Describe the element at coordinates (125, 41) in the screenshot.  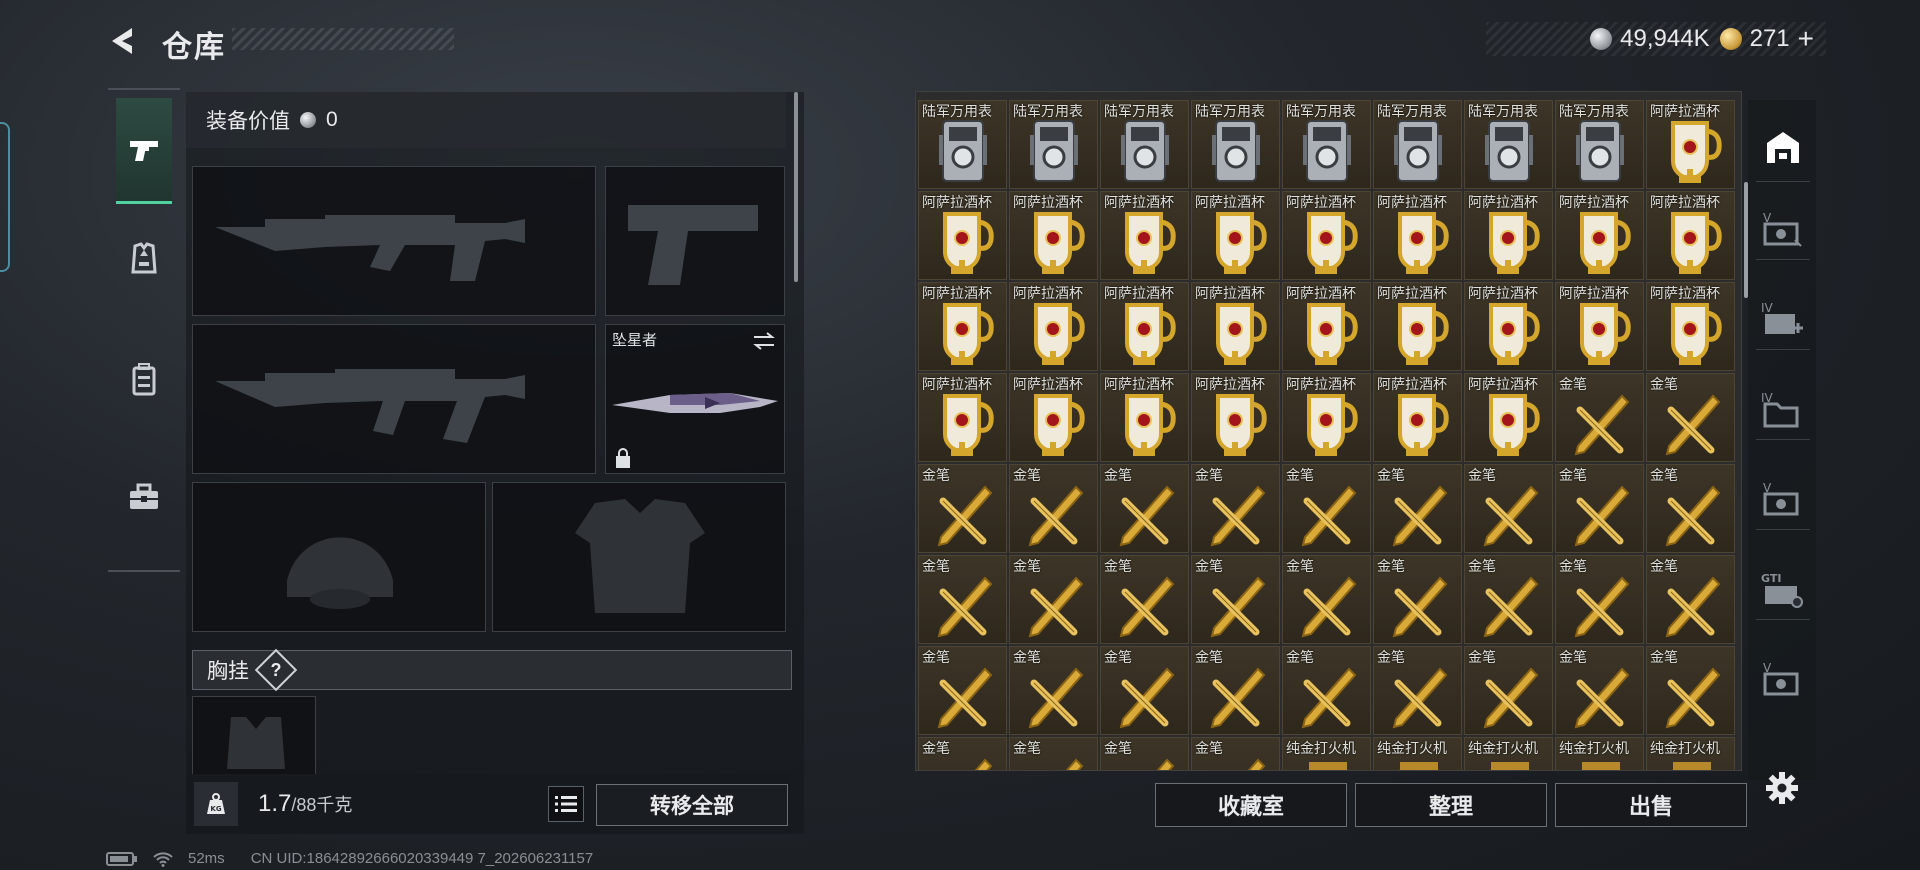
I see `back-button` at that location.